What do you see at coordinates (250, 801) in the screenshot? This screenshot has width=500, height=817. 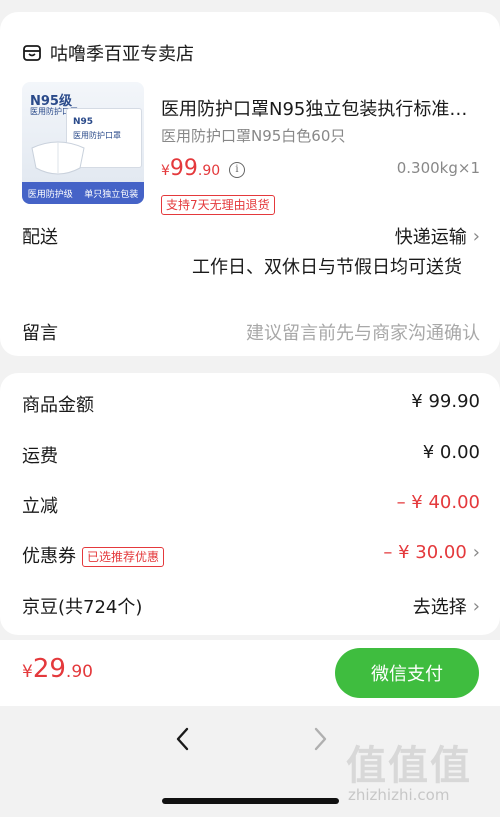 I see `home-indicator` at bounding box center [250, 801].